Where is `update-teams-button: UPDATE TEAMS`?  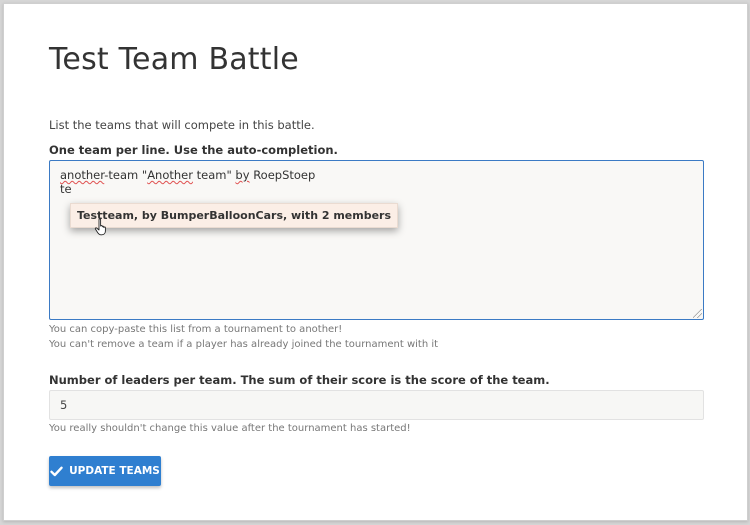 update-teams-button: UPDATE TEAMS is located at coordinates (105, 471).